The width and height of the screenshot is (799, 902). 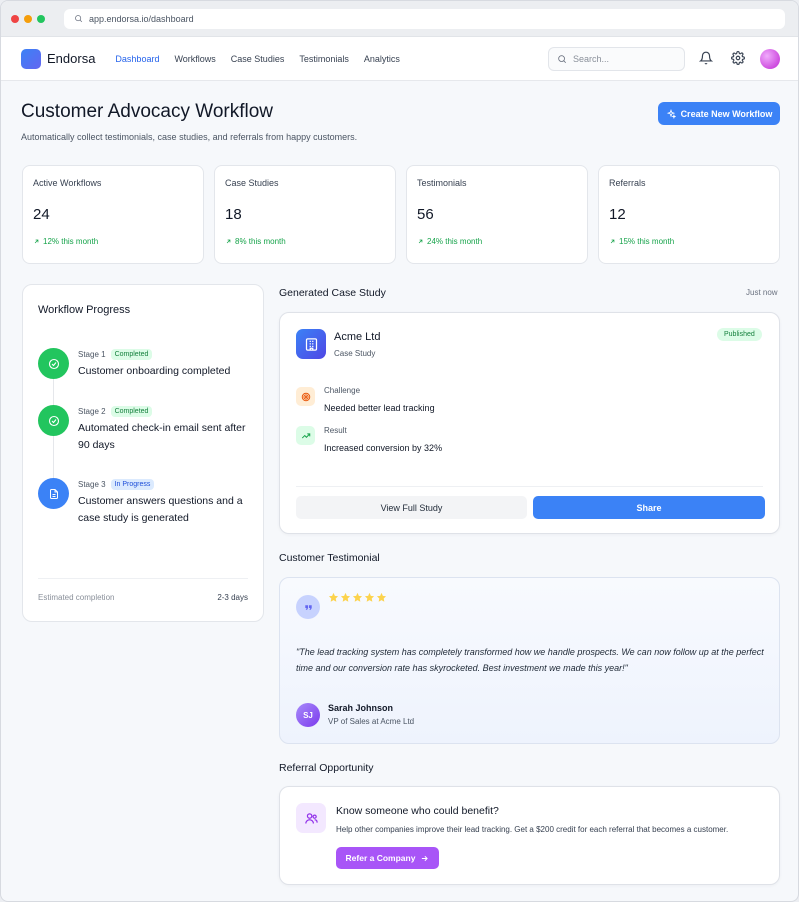 I want to click on refer-company-button: Refer a Company, so click(x=387, y=858).